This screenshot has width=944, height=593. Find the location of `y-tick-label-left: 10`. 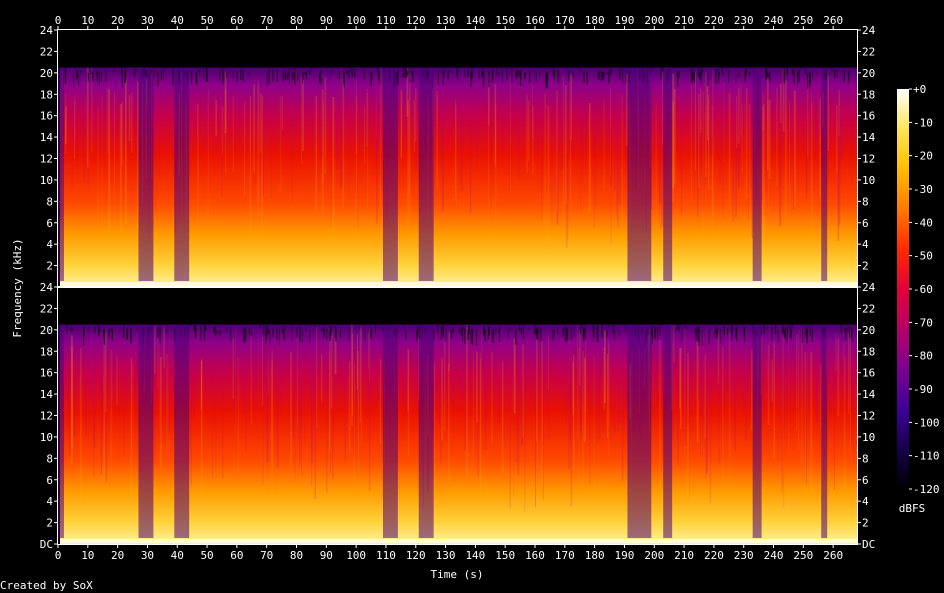

y-tick-label-left: 10 is located at coordinates (46, 180).